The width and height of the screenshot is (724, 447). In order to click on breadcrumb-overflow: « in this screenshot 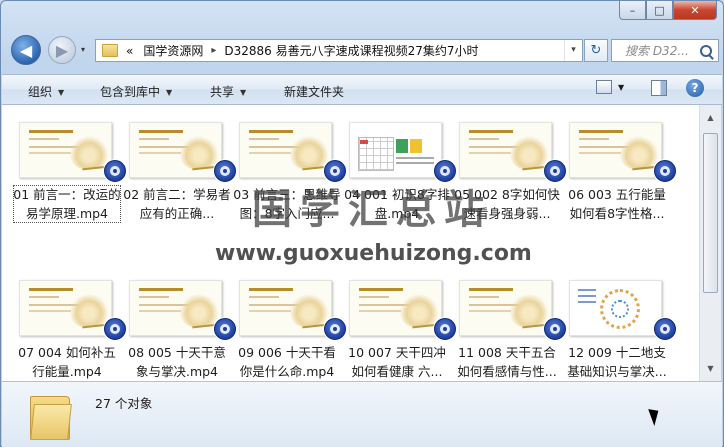, I will do `click(129, 51)`.